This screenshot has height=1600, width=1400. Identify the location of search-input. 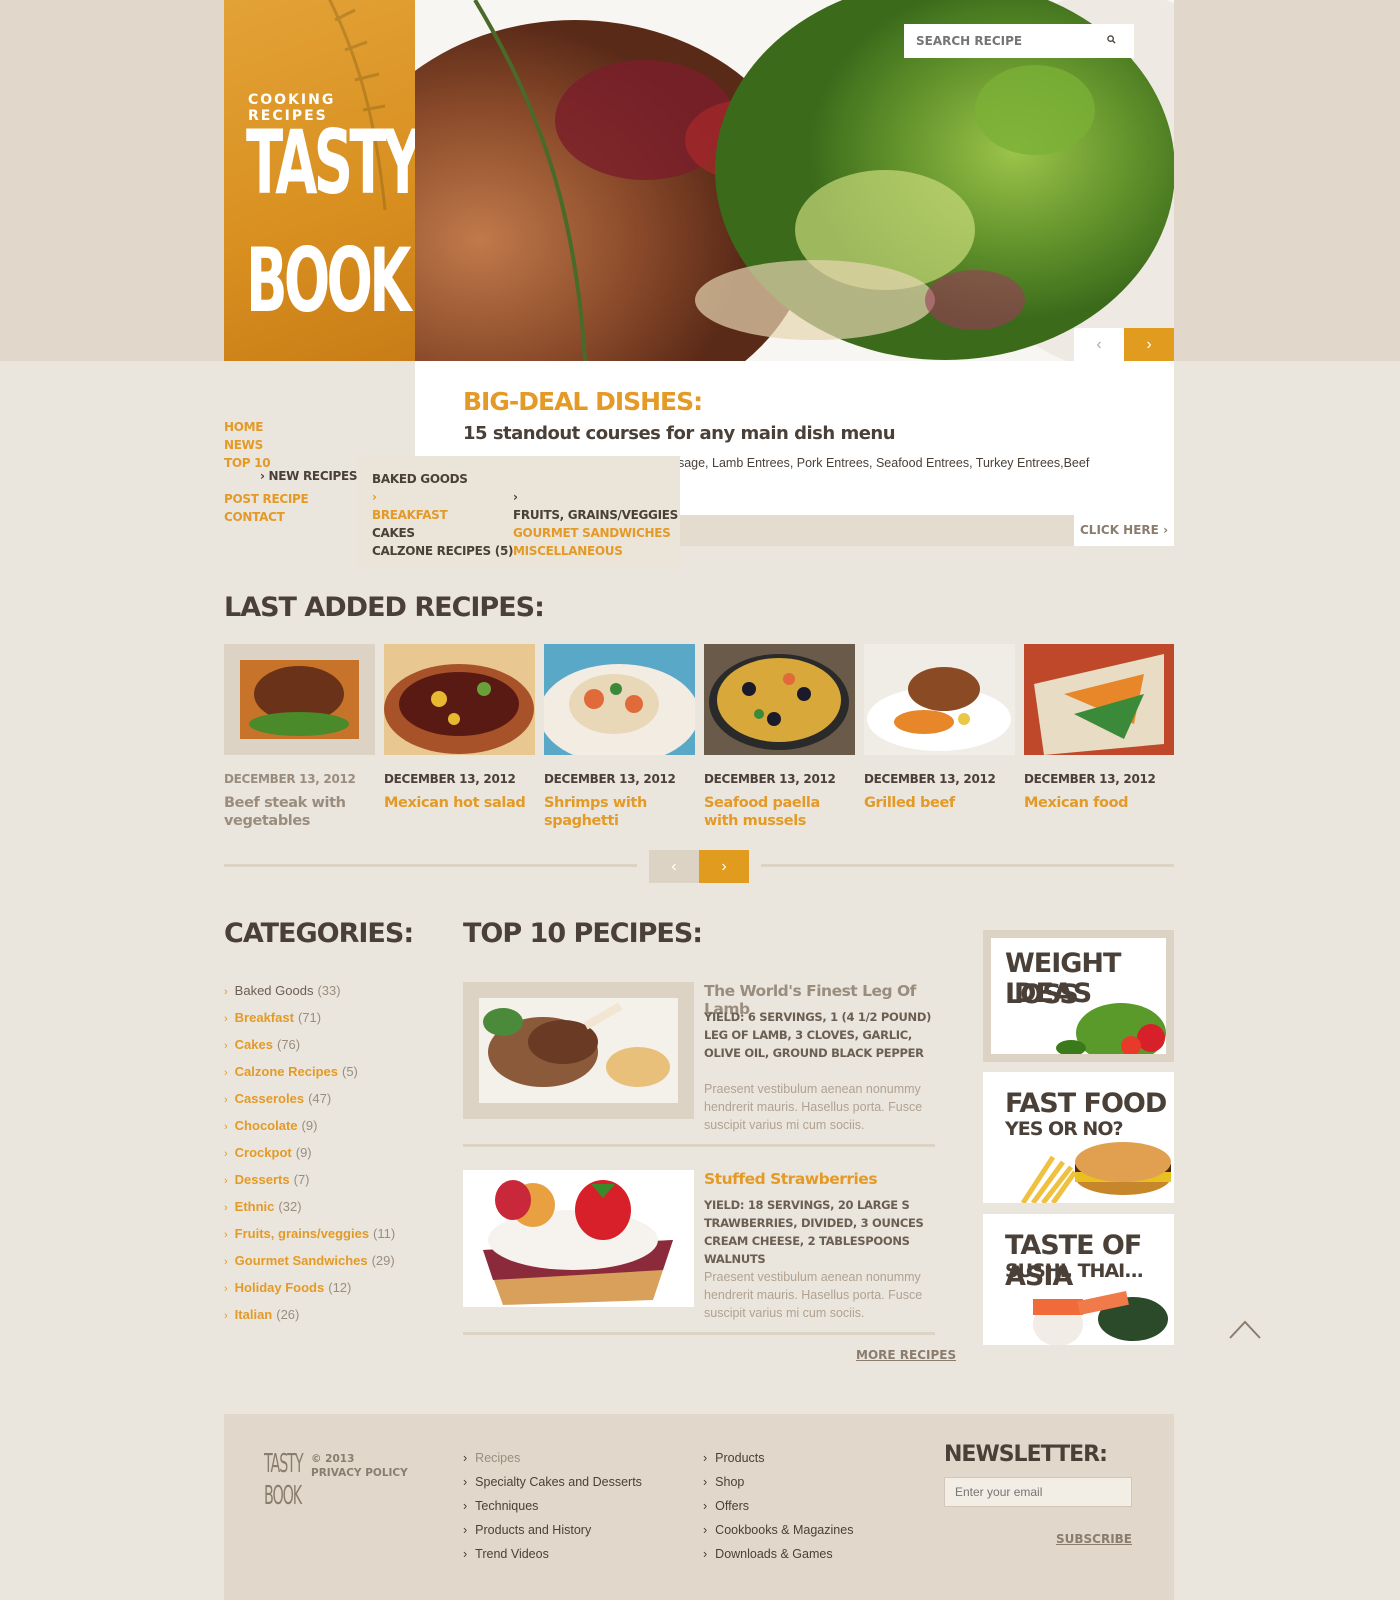
(1000, 41).